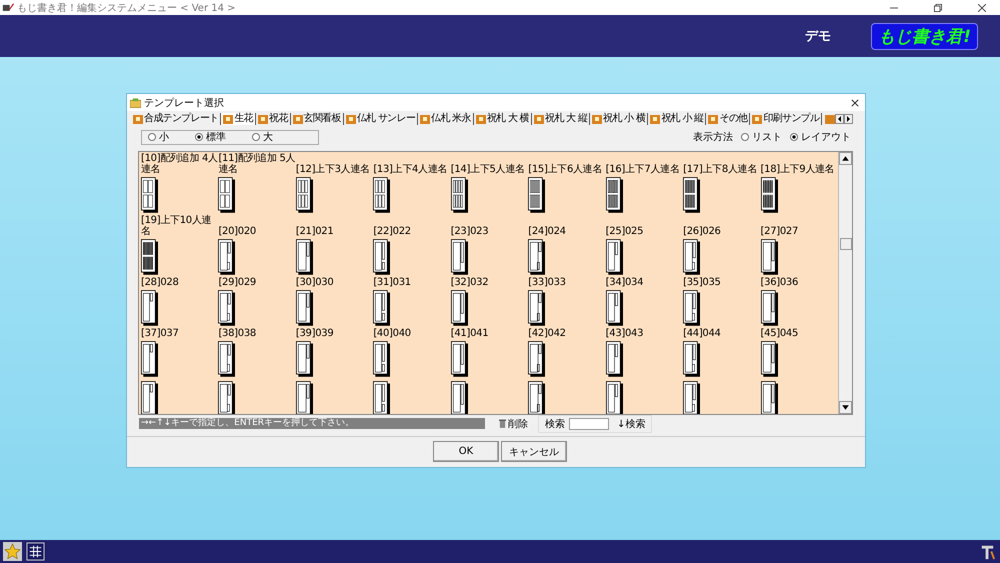 Image resolution: width=1000 pixels, height=563 pixels. Describe the element at coordinates (629, 423) in the screenshot. I see `search-button: ↓検索` at that location.